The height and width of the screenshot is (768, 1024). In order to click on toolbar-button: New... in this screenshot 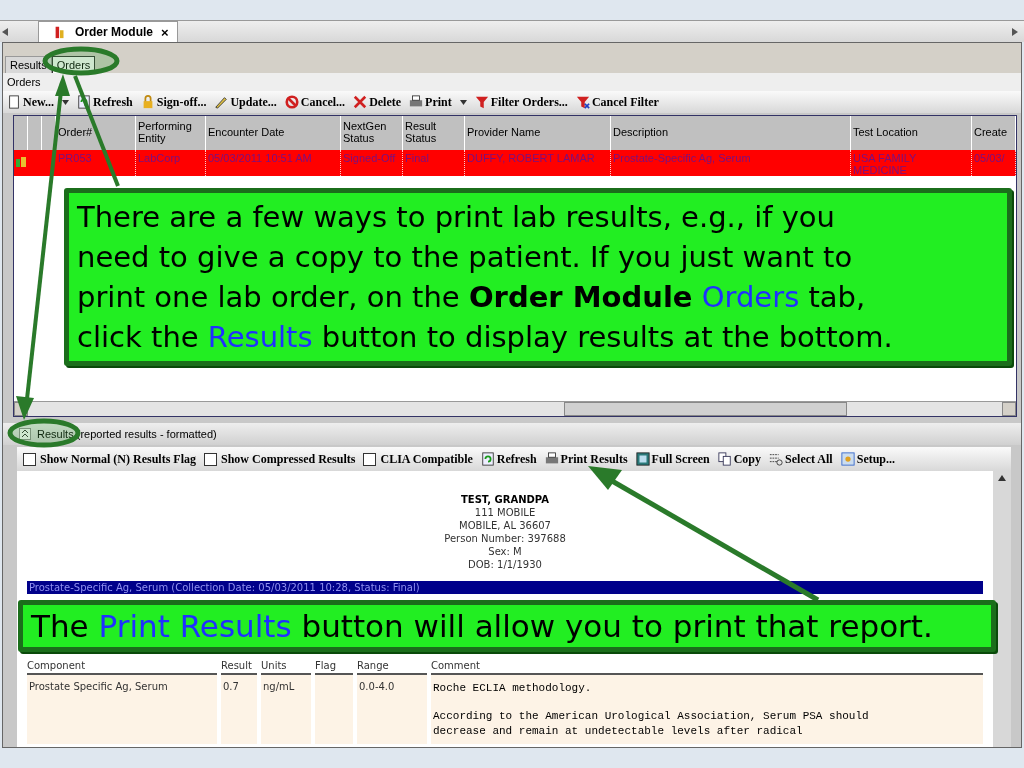, I will do `click(38, 102)`.